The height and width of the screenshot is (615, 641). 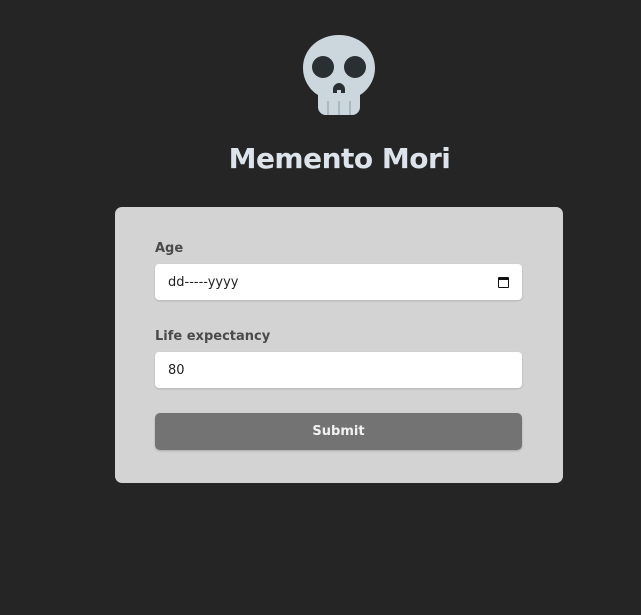 I want to click on life-expectancy-label: Life expectancy, so click(x=213, y=336).